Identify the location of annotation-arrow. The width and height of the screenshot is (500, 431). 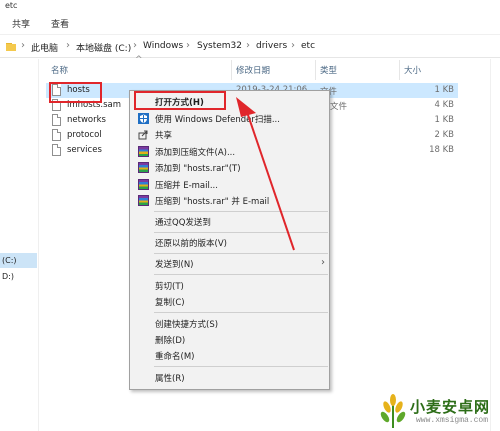
(265, 174).